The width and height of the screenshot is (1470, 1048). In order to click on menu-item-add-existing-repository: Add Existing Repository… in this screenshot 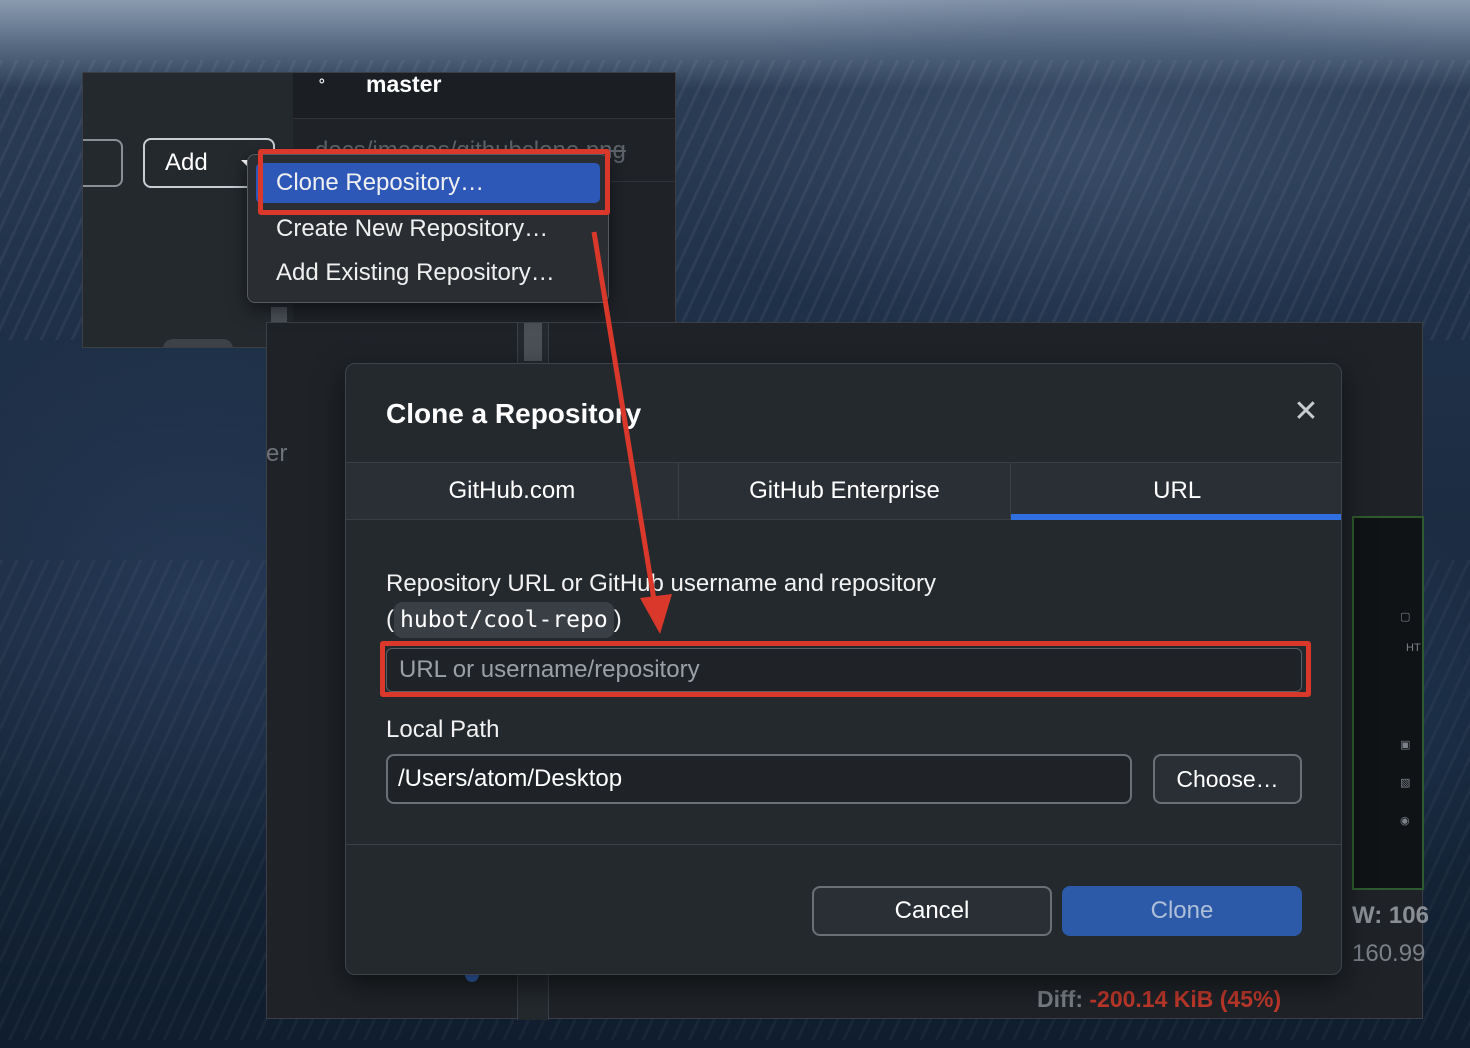, I will do `click(428, 273)`.